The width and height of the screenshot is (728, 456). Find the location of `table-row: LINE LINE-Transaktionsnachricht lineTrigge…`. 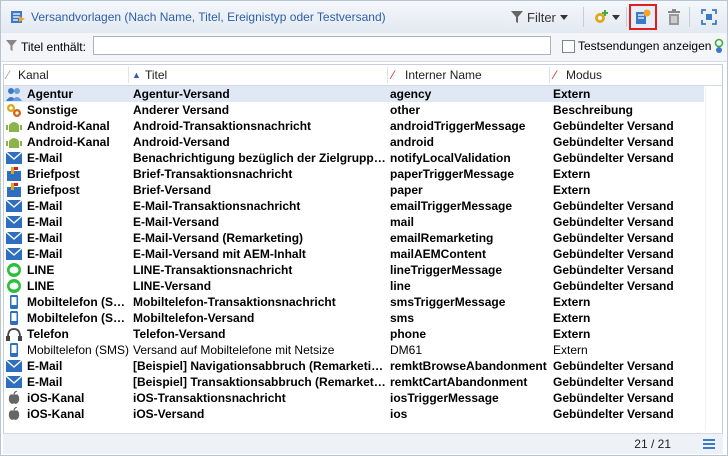

table-row: LINE LINE-Transaktionsnachricht lineTrigge… is located at coordinates (354, 270).